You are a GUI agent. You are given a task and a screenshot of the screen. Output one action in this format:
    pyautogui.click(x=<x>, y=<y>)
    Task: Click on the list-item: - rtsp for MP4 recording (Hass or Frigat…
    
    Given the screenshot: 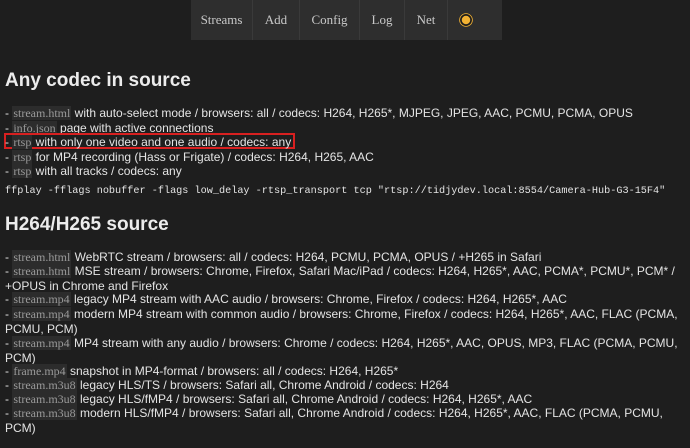 What is the action you would take?
    pyautogui.click(x=189, y=157)
    